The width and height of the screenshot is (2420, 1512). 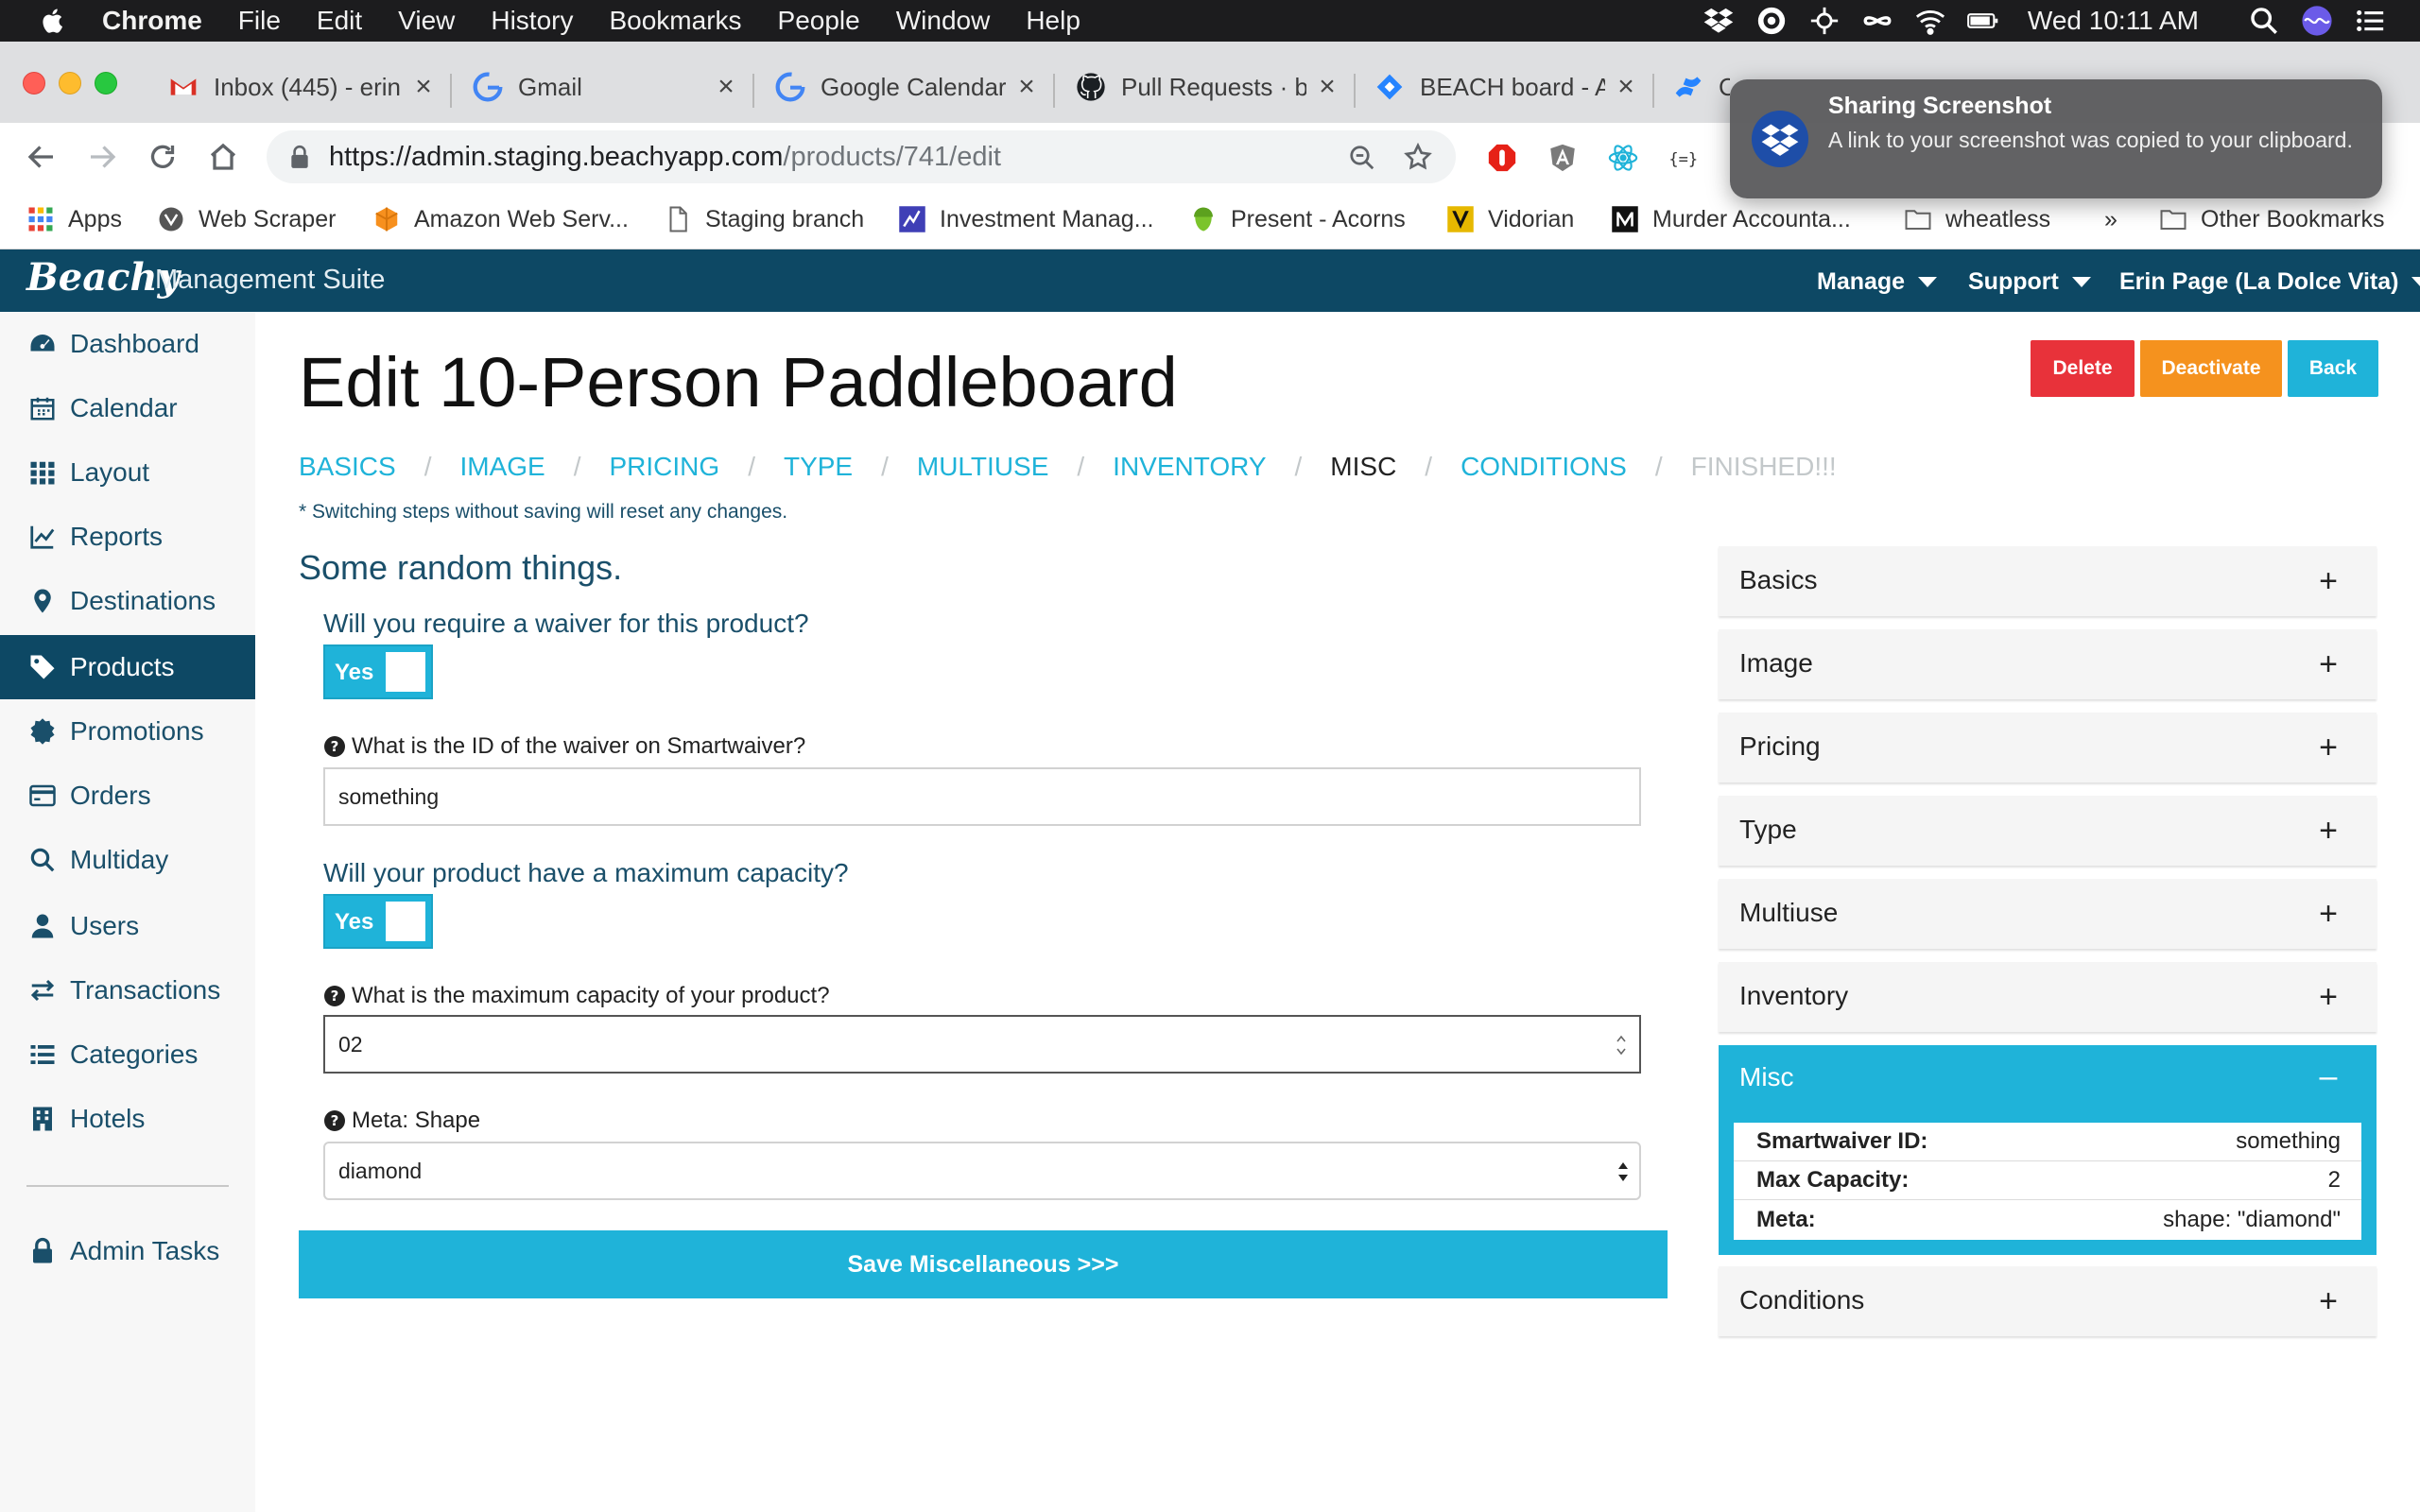 I want to click on bookmark-star-icon, so click(x=1418, y=157).